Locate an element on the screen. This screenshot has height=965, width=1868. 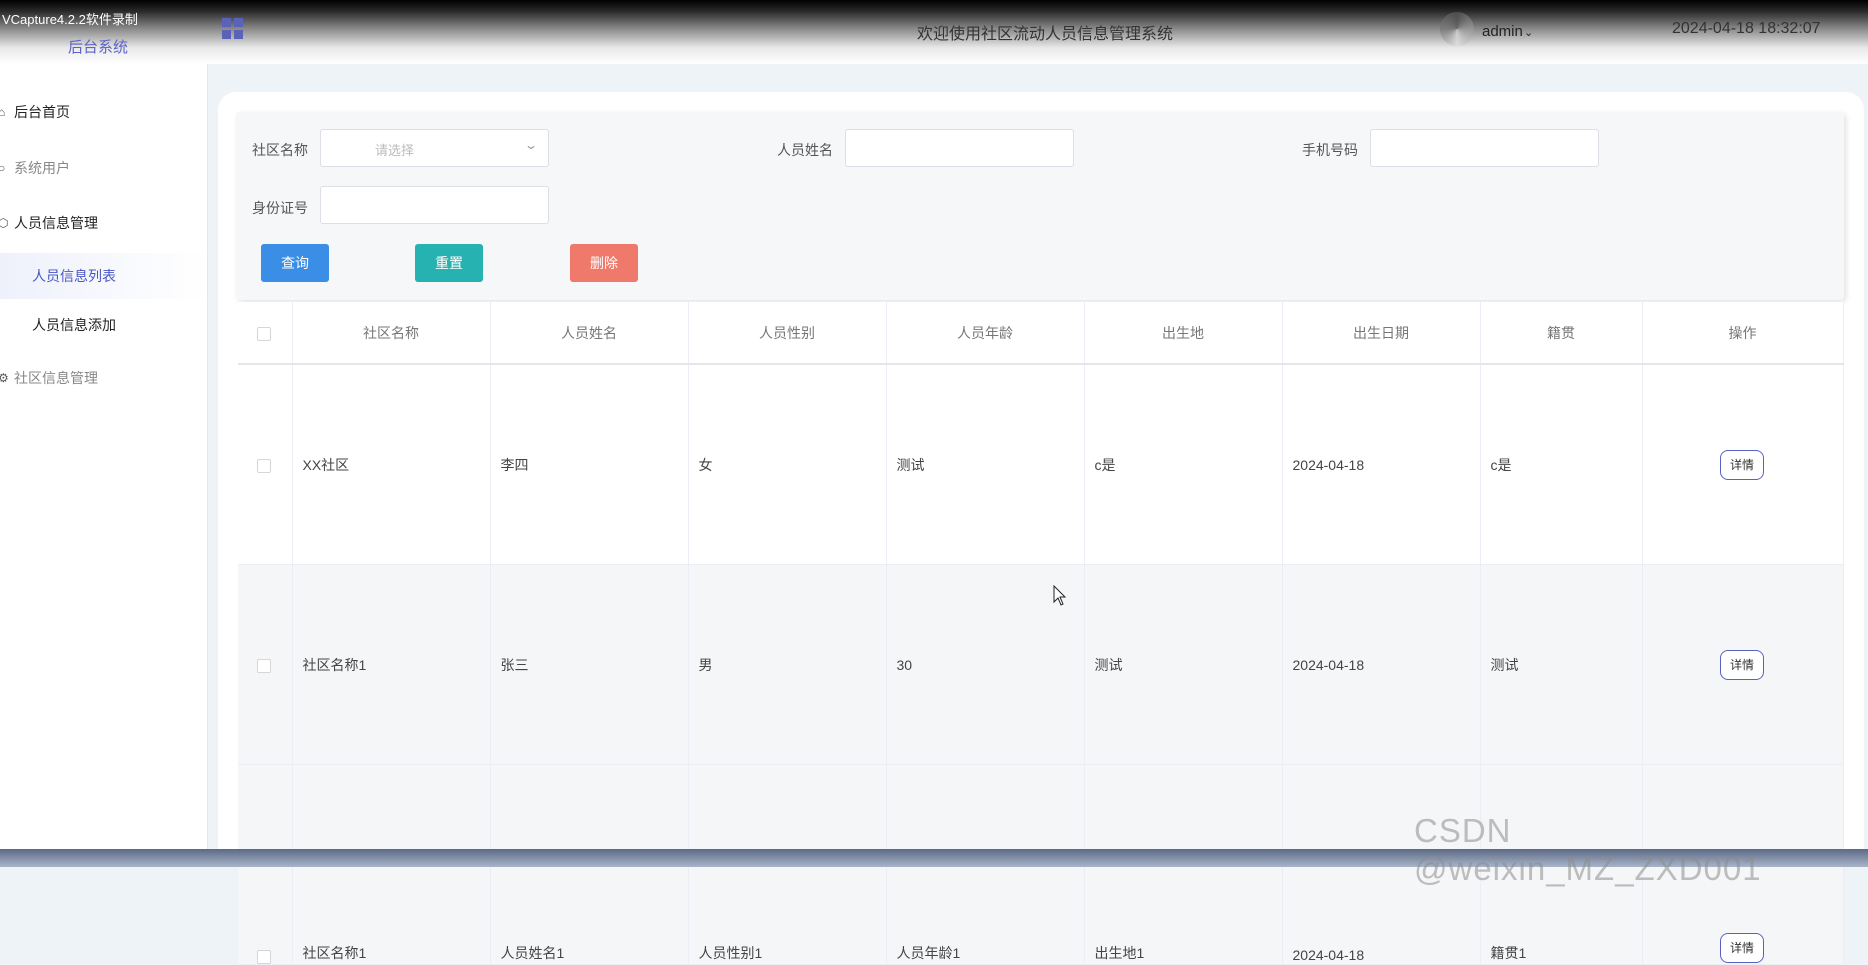
column-header: 人员姓名 is located at coordinates (589, 333).